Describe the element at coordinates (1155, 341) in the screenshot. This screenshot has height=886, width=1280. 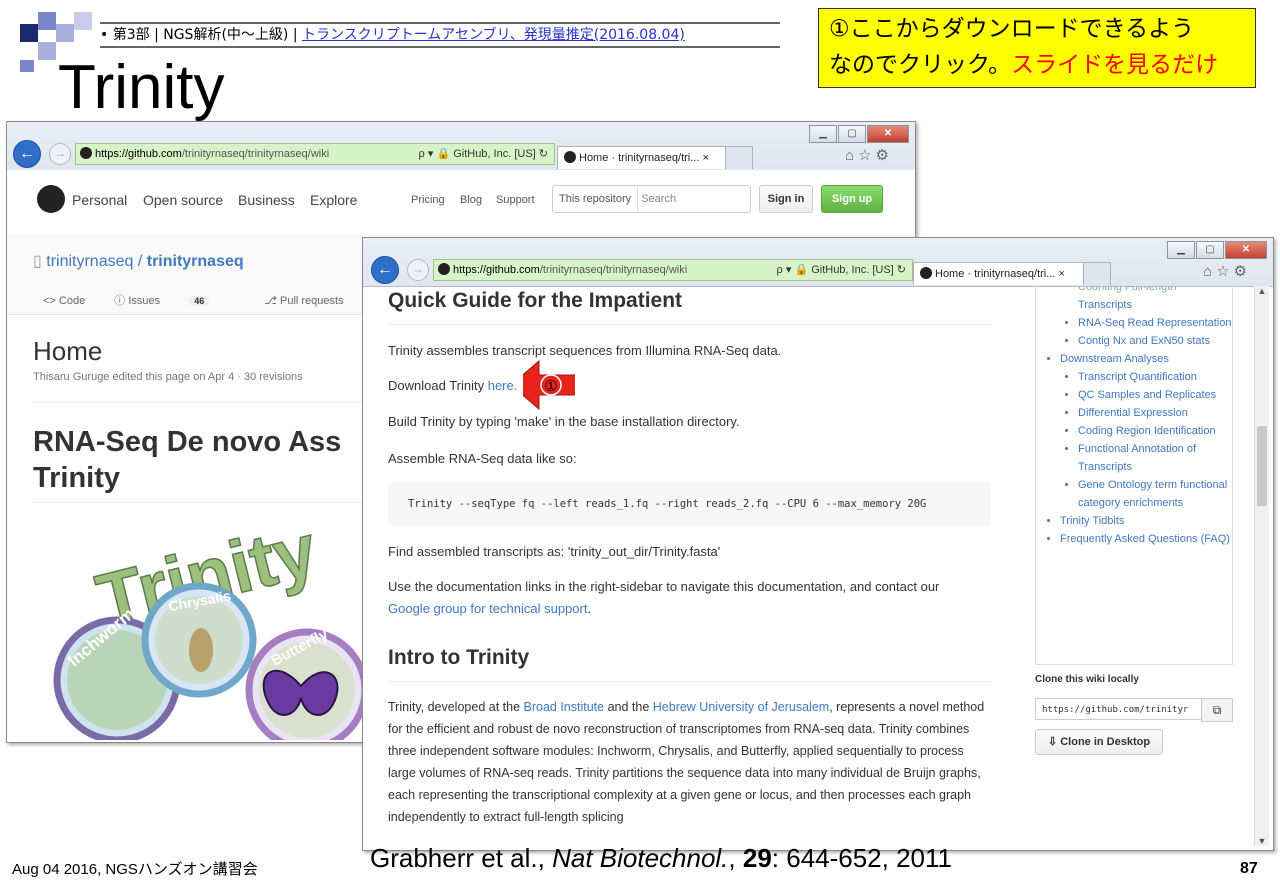
I see `sidebar-item-contig-stats: Contig Nx and ExN50 stats` at that location.